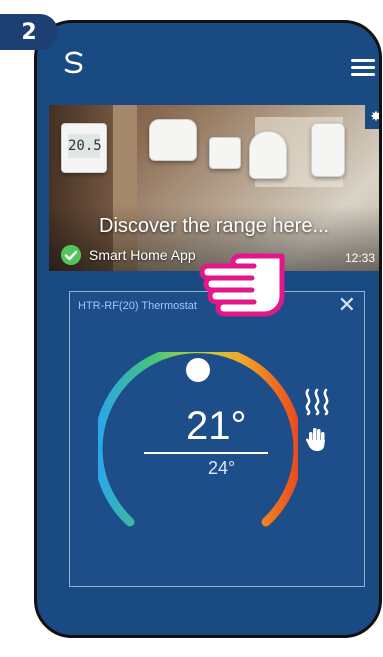 The height and width of the screenshot is (657, 383). I want to click on sensor-device-image, so click(225, 153).